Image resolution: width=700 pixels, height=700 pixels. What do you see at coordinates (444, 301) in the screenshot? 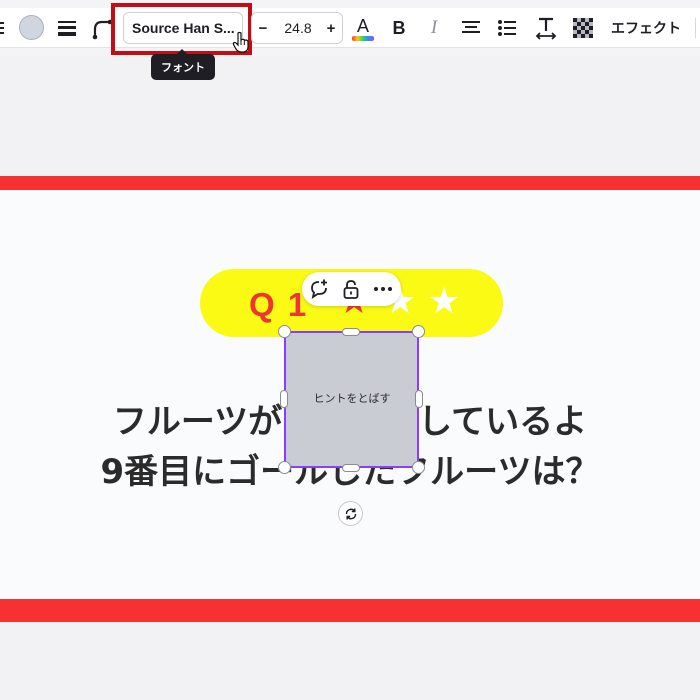
I see `star-icon: ★` at bounding box center [444, 301].